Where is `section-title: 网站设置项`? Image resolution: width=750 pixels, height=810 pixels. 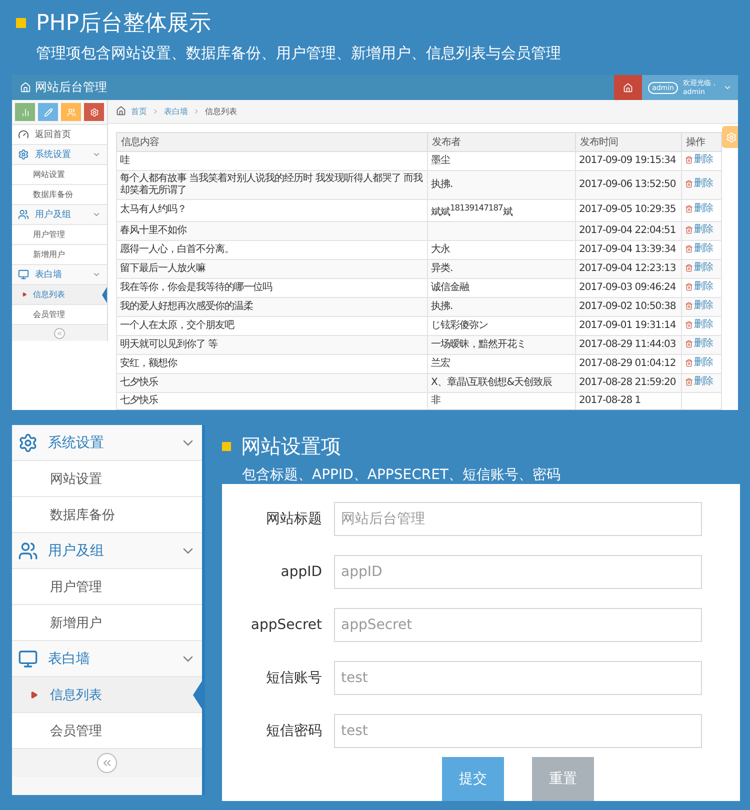
section-title: 网站设置项 is located at coordinates (291, 446).